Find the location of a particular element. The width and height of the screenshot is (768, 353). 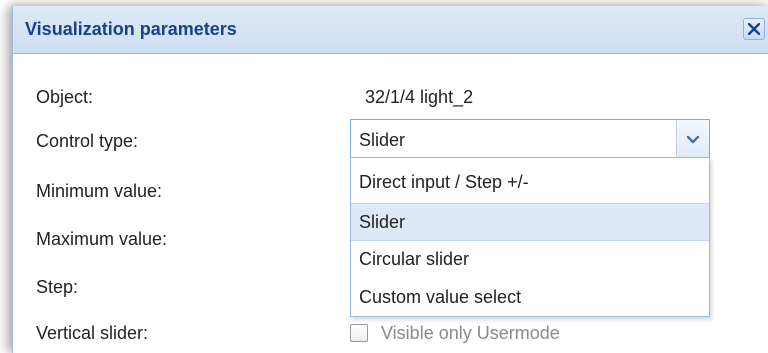

control-type-label: Control type: is located at coordinates (87, 141).